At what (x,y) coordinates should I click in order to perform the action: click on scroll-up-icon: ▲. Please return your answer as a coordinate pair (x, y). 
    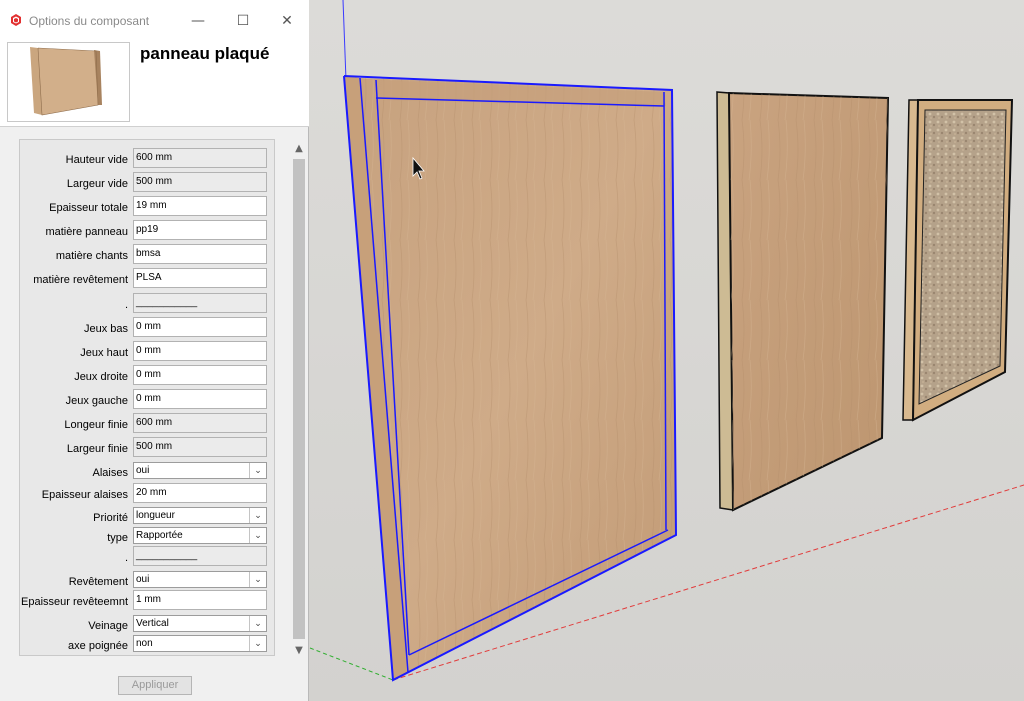
    Looking at the image, I should click on (299, 148).